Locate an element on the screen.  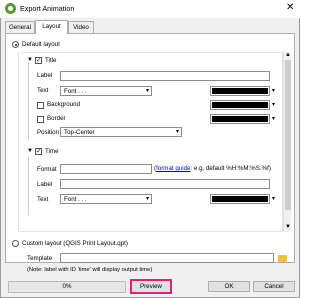
time-format-label: Format is located at coordinates (47, 169).